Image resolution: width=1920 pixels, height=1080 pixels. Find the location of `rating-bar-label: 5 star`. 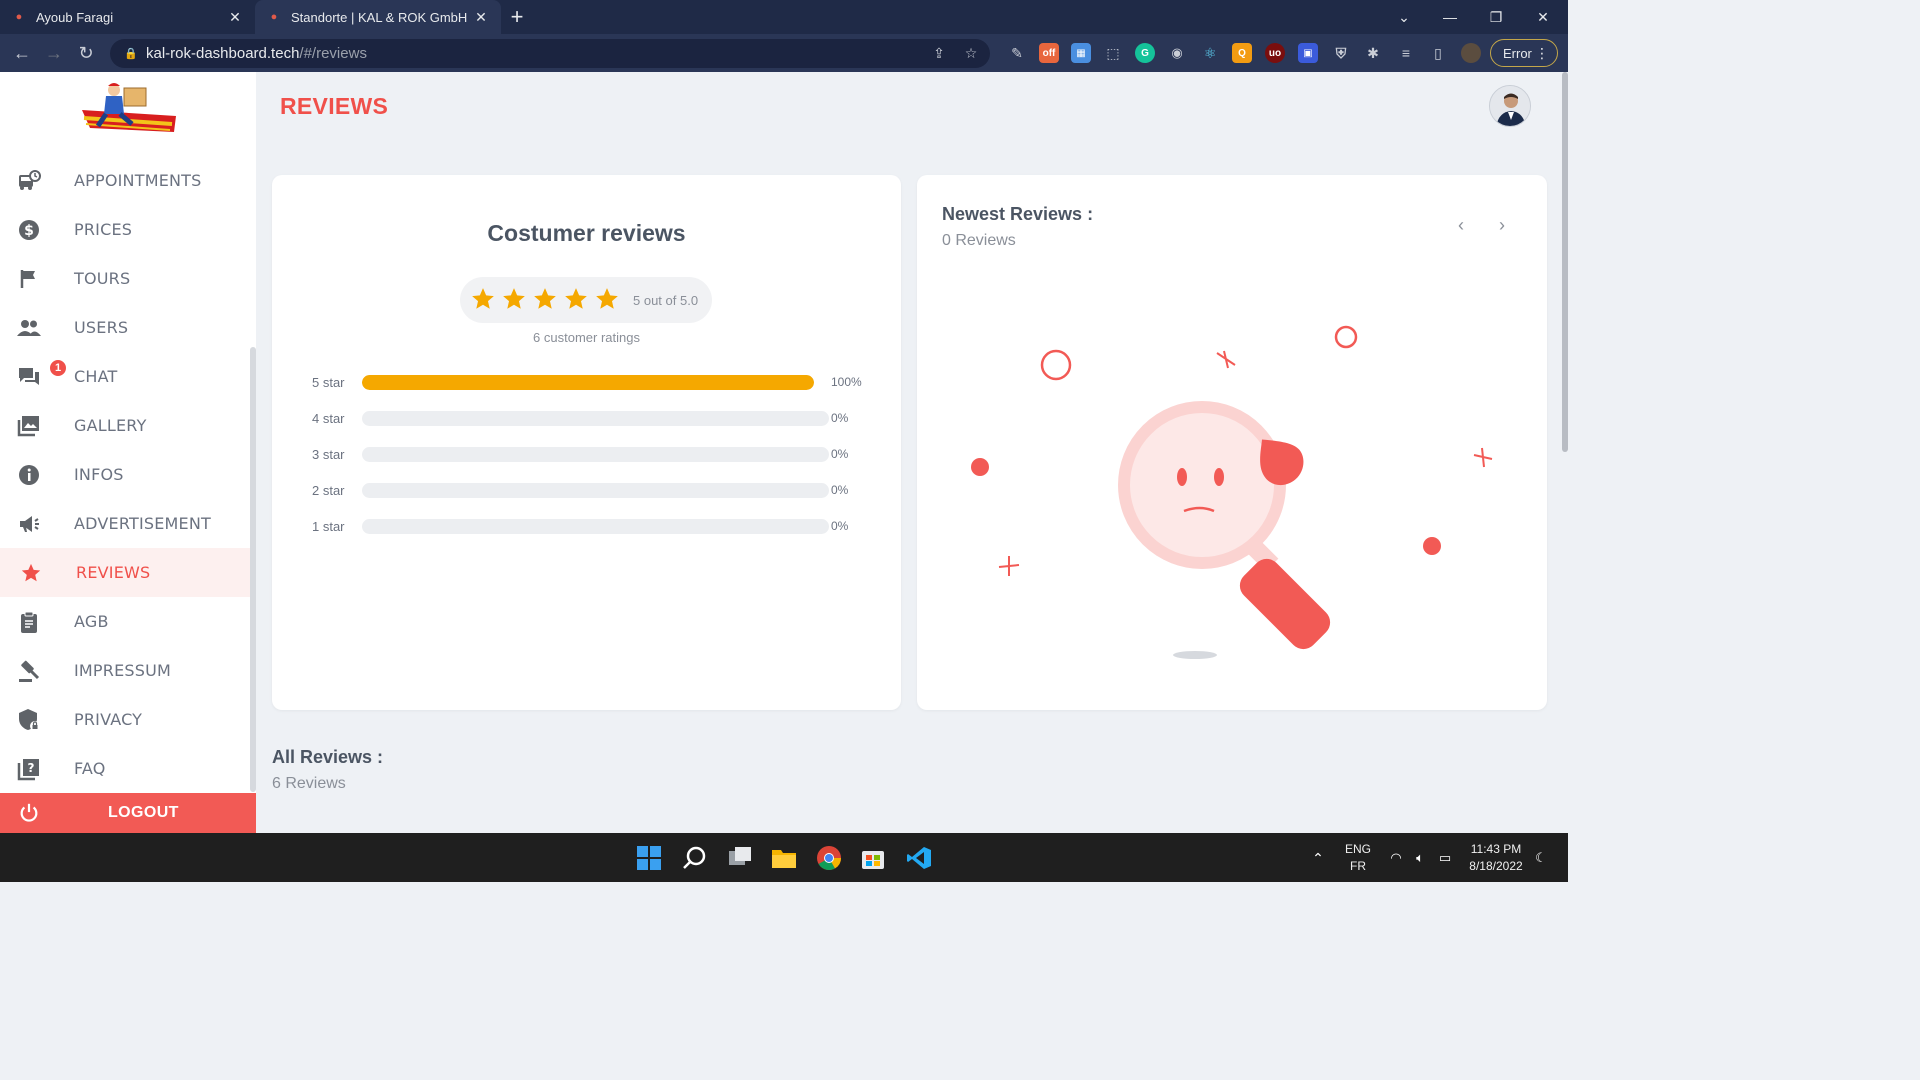

rating-bar-label: 5 star is located at coordinates (328, 382).